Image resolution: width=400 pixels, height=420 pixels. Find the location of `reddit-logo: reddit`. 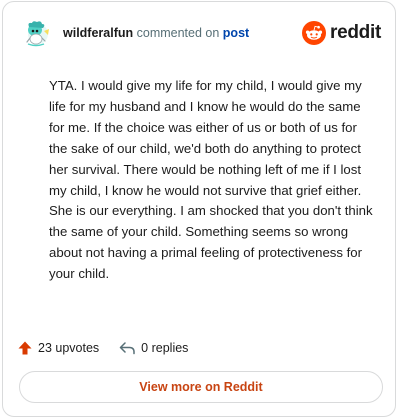

reddit-logo: reddit is located at coordinates (341, 33).